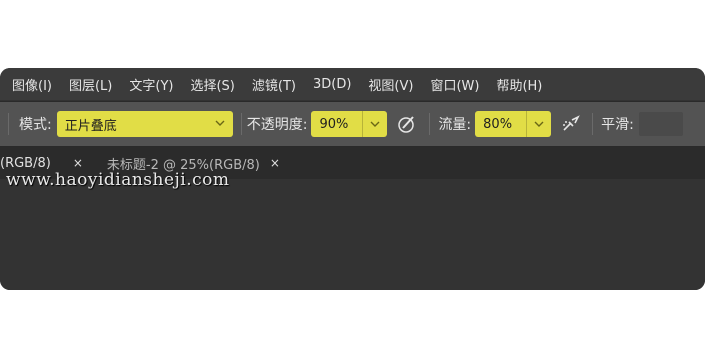  Describe the element at coordinates (513, 124) in the screenshot. I see `flow-field: 80%` at that location.